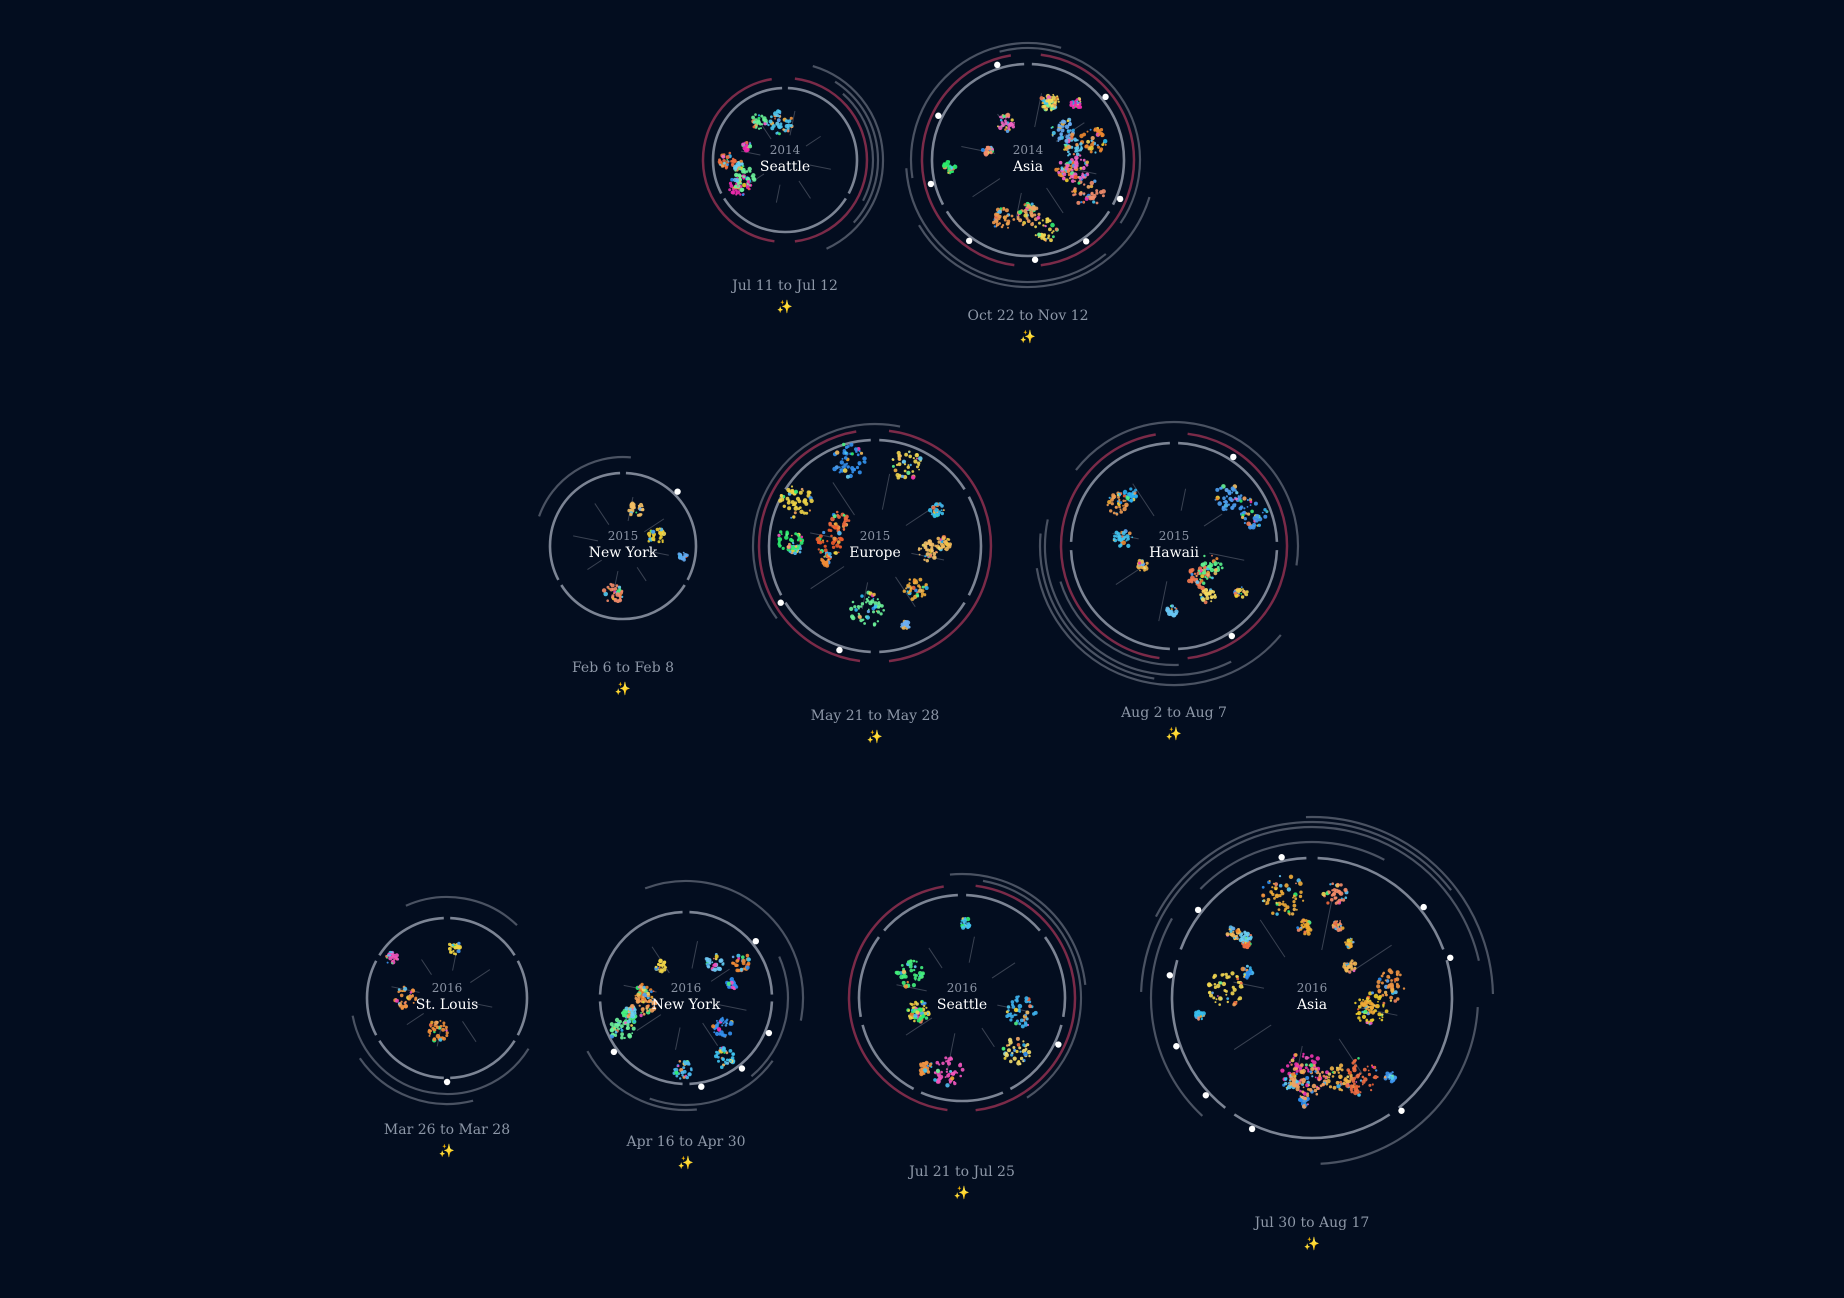  What do you see at coordinates (1317, 990) in the screenshot?
I see `trip-ring-9: 2016 Asia` at bounding box center [1317, 990].